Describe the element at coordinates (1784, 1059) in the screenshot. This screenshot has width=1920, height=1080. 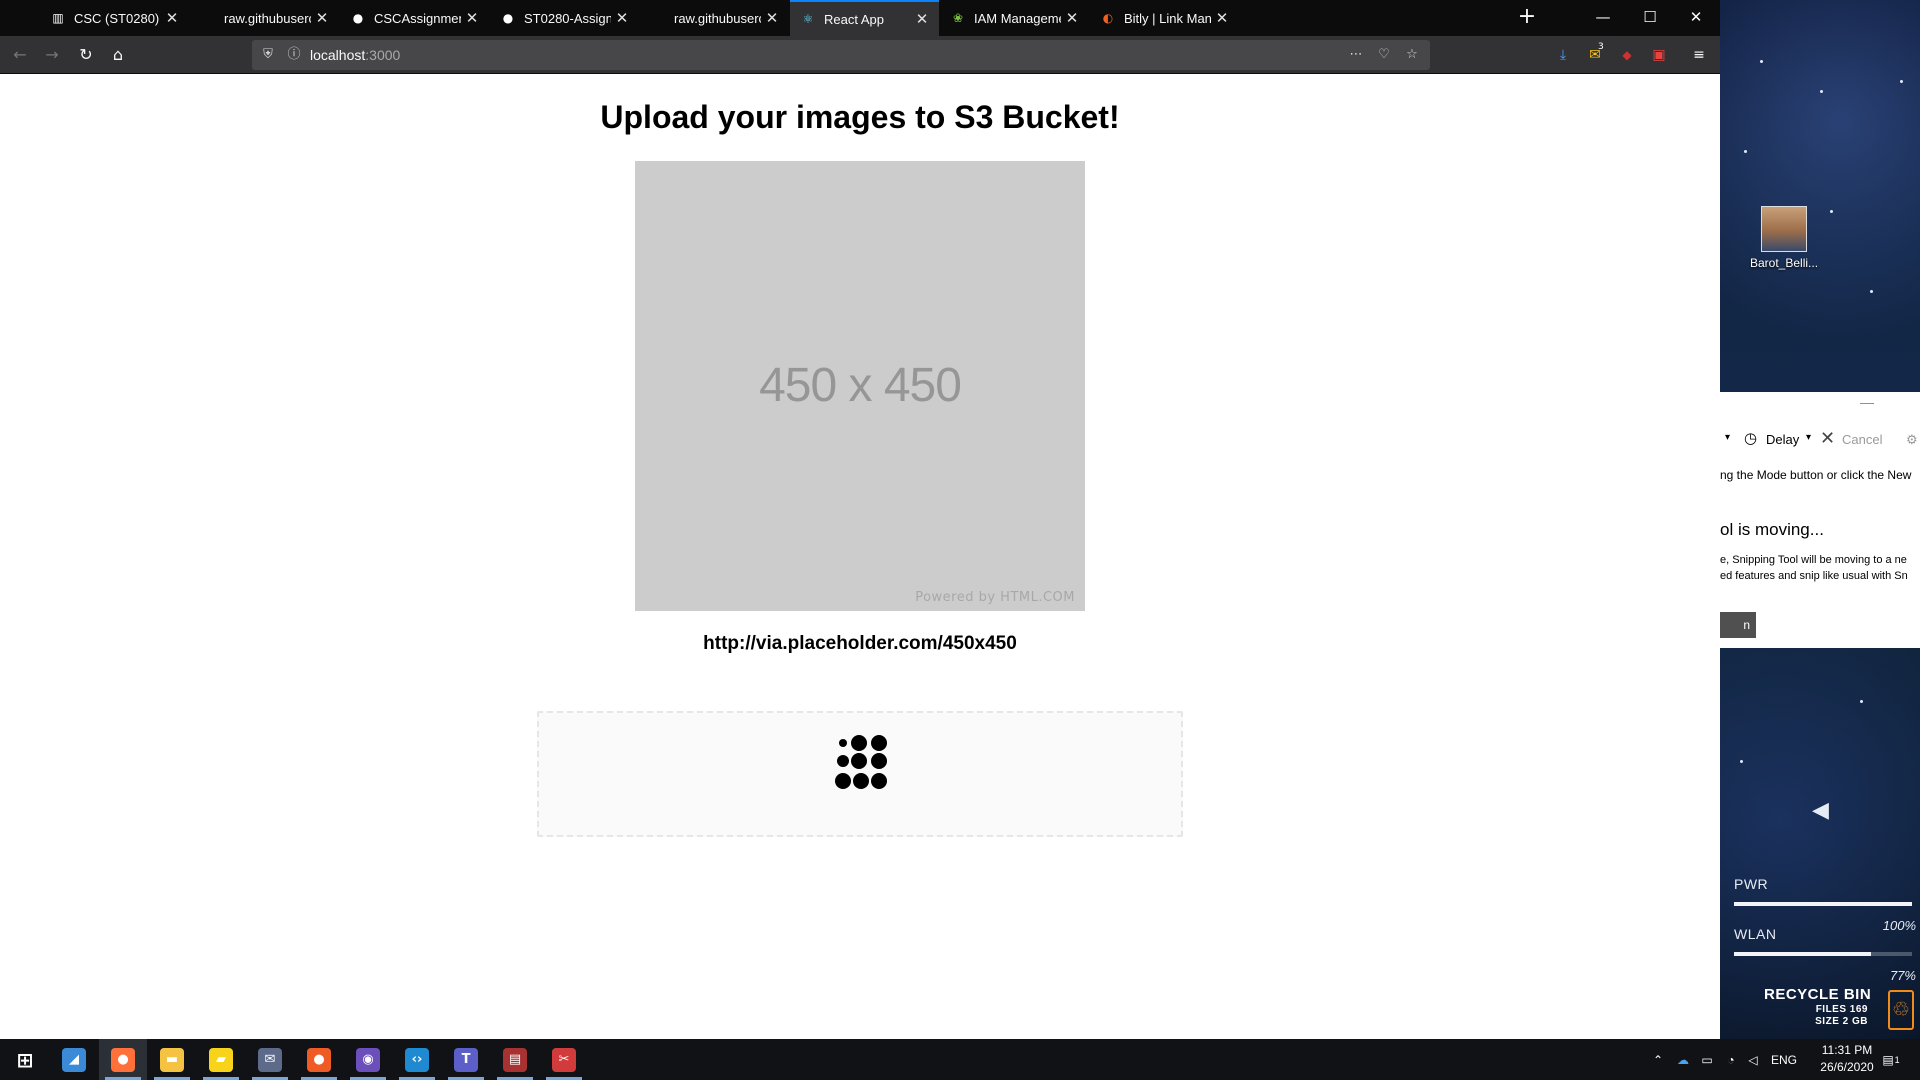
I see `language-indicator: ENG` at that location.